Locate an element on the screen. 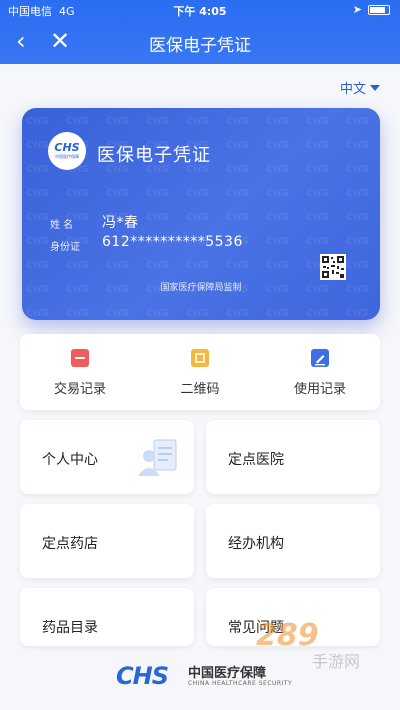 The image size is (400, 710). chs-en-name: CHINA HEALTHCARE SECURITY is located at coordinates (240, 683).